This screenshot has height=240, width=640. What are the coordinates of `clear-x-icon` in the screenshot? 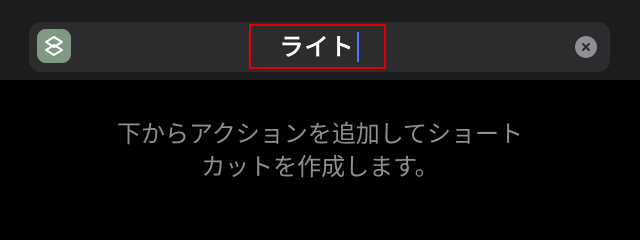 It's located at (586, 47).